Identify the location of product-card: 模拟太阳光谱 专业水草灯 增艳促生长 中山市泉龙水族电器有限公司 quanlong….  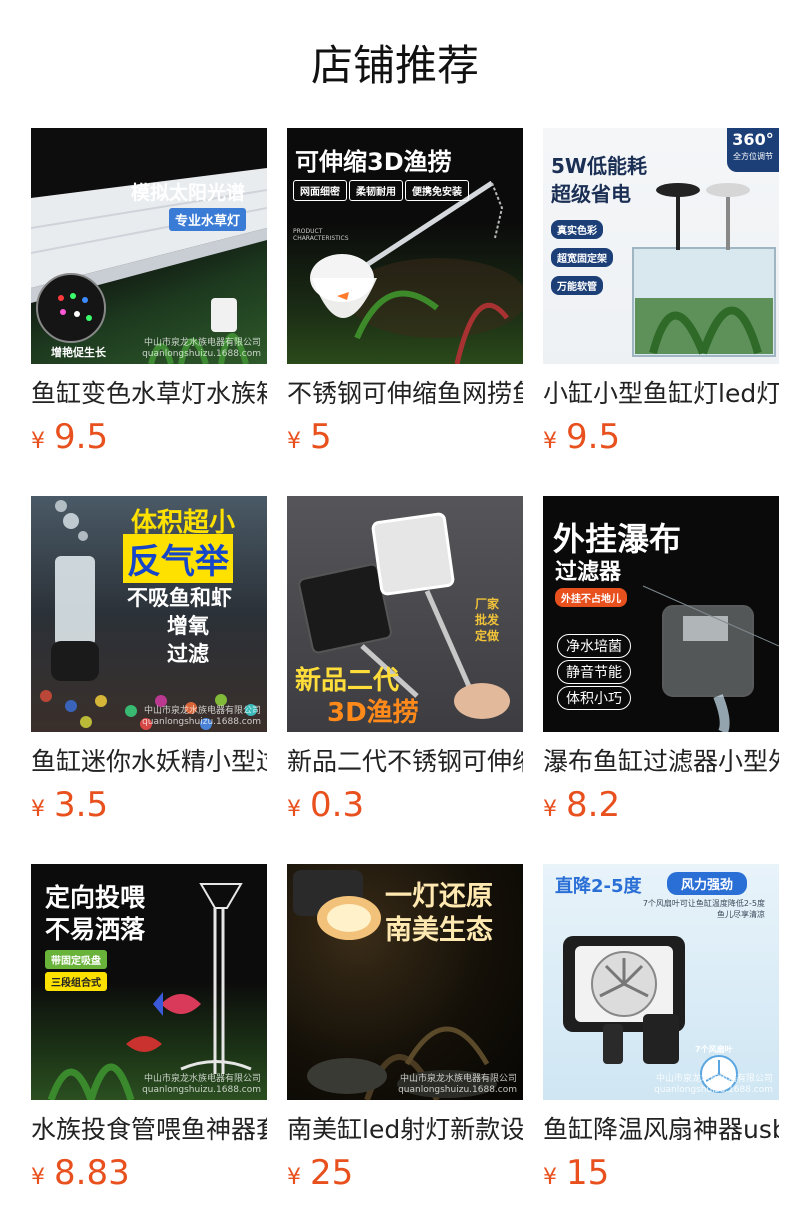
(149, 312).